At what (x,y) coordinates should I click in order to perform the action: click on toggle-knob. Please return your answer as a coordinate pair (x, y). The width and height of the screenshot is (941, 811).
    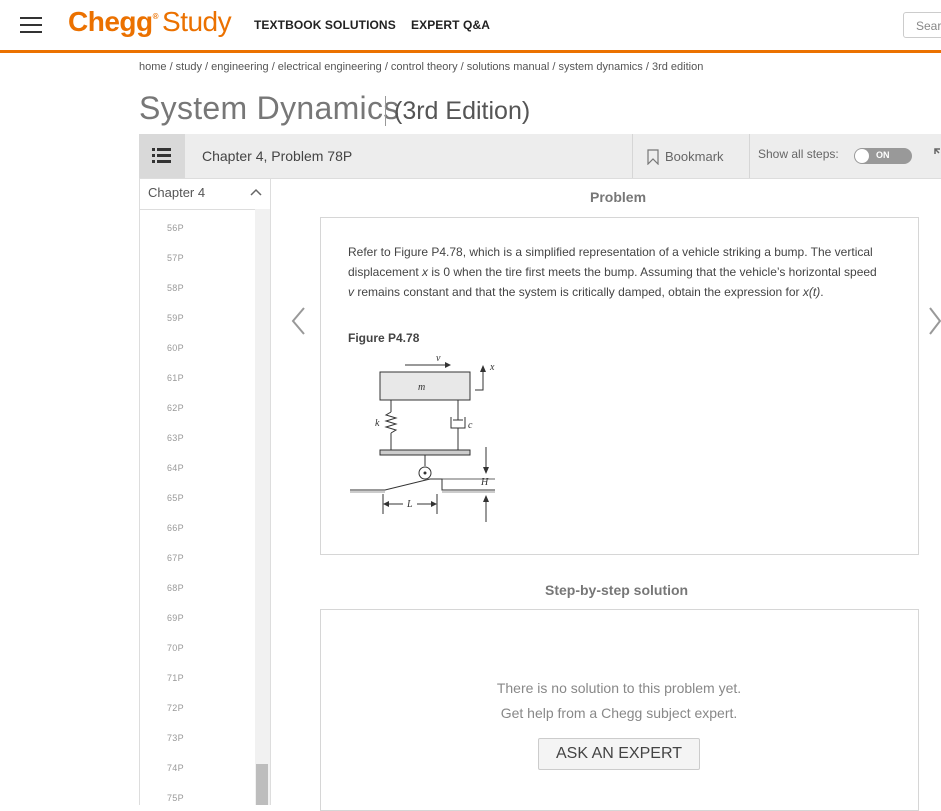
    Looking at the image, I should click on (862, 156).